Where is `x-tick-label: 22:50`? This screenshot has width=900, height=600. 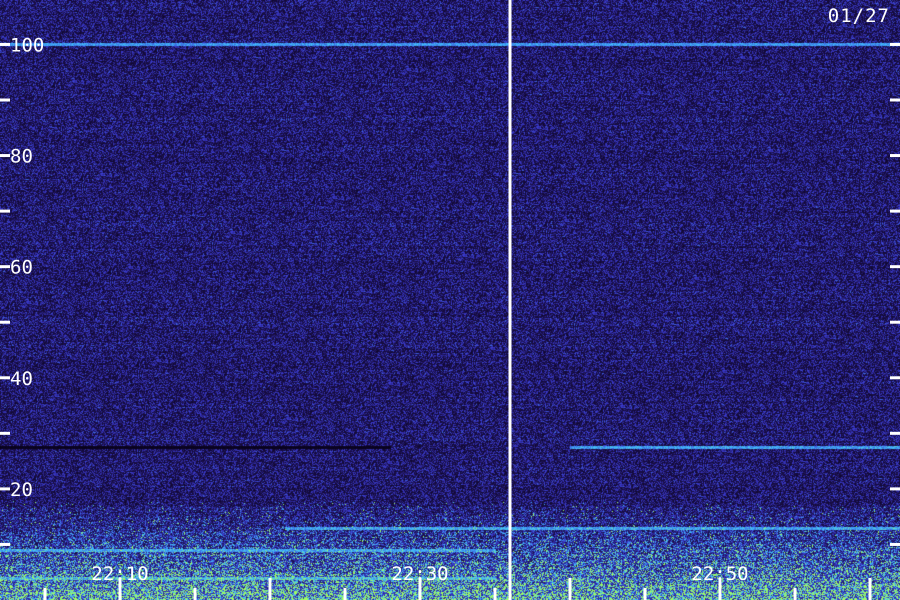 x-tick-label: 22:50 is located at coordinates (719, 574).